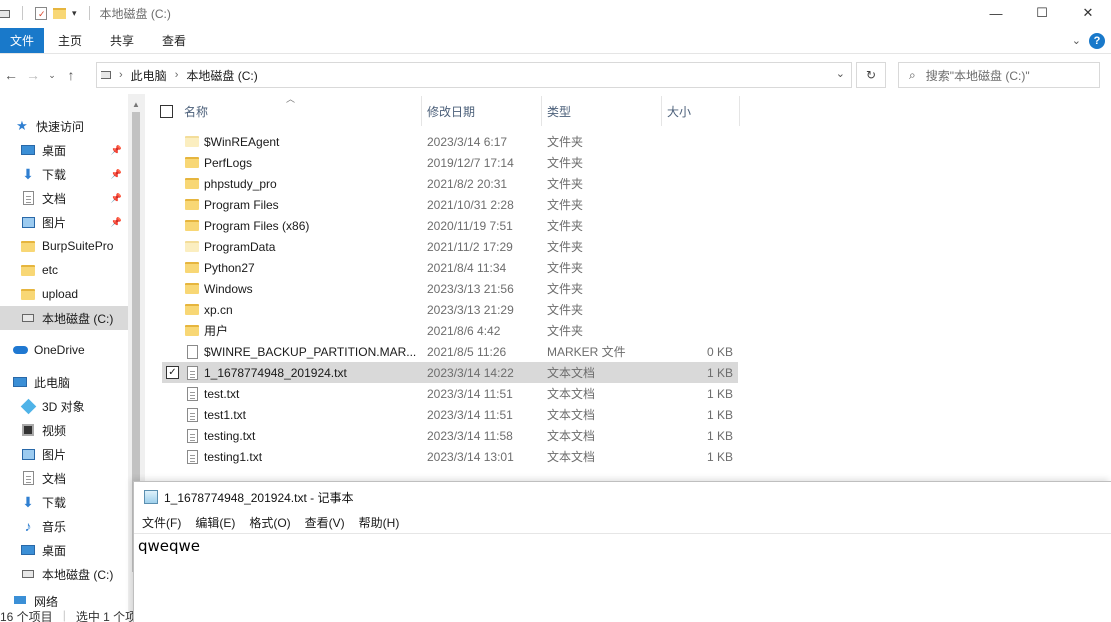 The image size is (1111, 622). Describe the element at coordinates (379, 522) in the screenshot. I see `menu-help: 帮助(H)` at that location.